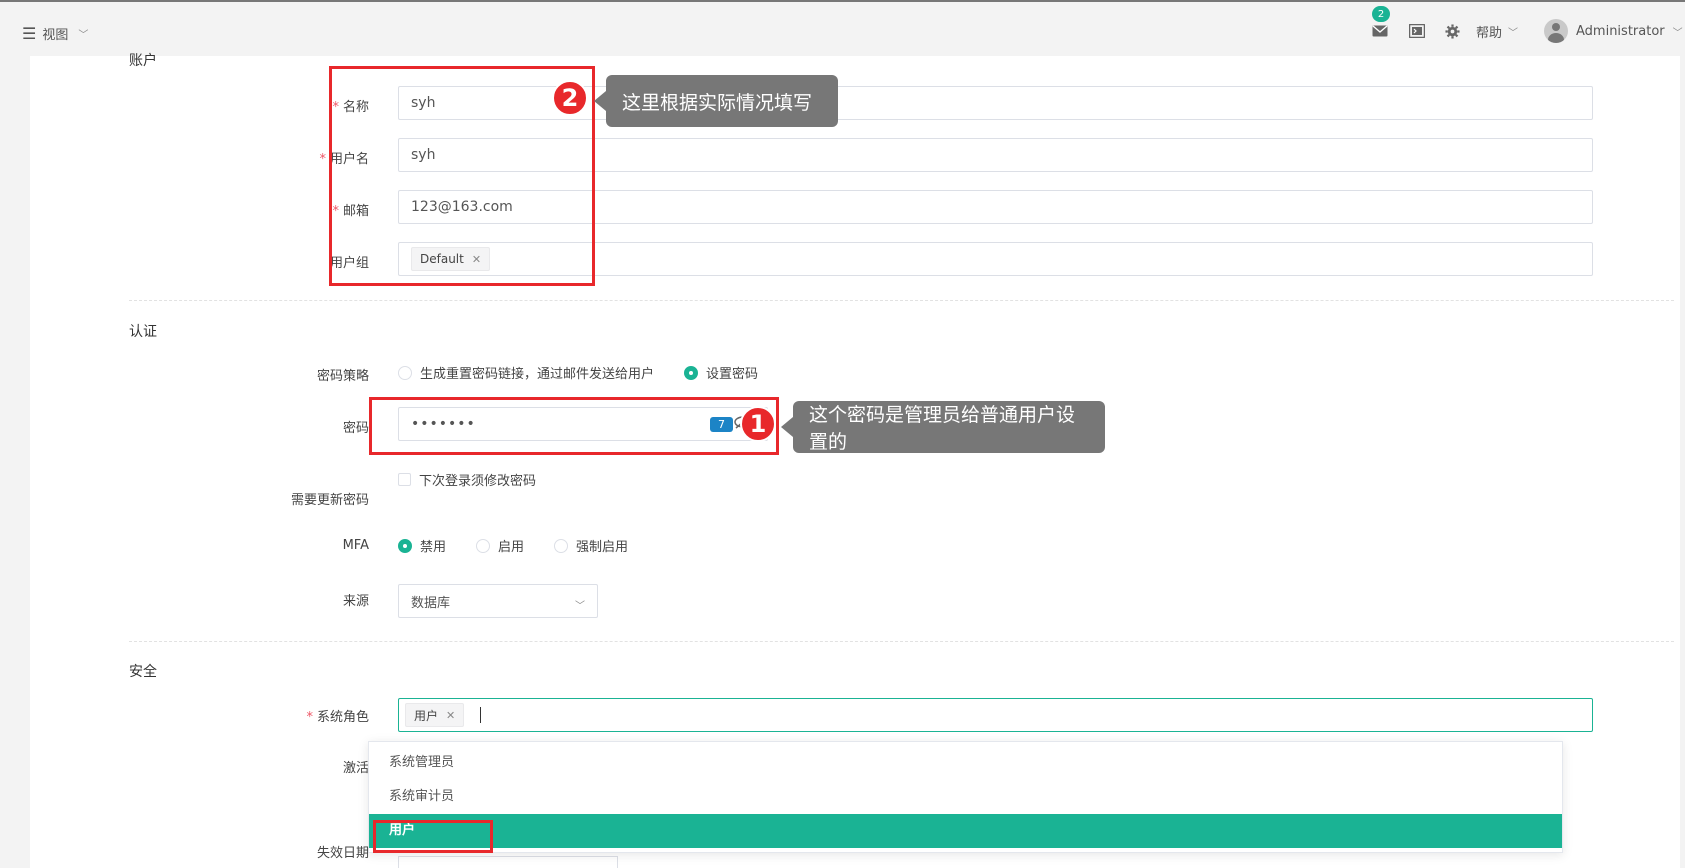 This screenshot has height=868, width=1685. What do you see at coordinates (570, 98) in the screenshot?
I see `annotation-badge-2: 2` at bounding box center [570, 98].